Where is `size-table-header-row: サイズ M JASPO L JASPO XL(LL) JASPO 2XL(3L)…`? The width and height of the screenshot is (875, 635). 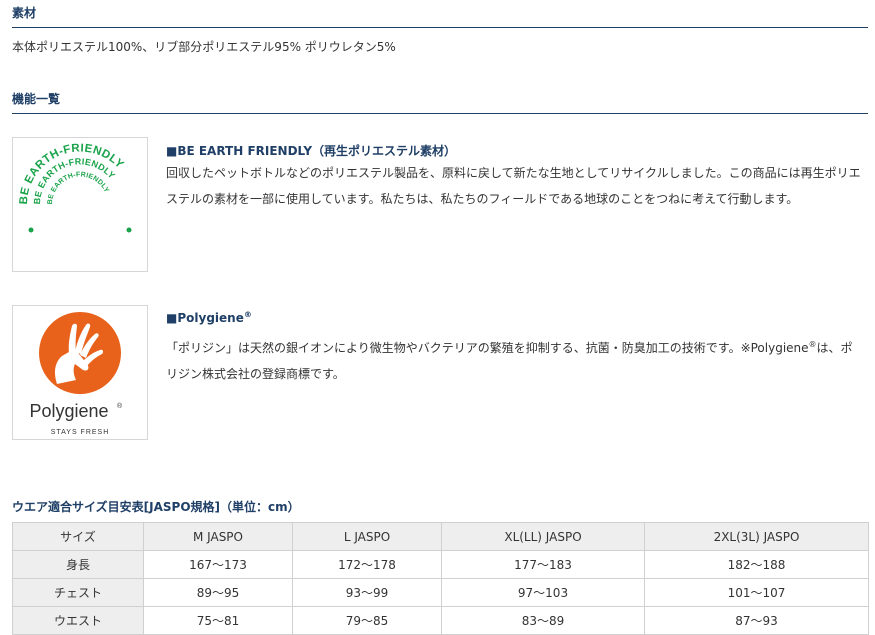 size-table-header-row: サイズ M JASPO L JASPO XL(LL) JASPO 2XL(3L)… is located at coordinates (440, 536).